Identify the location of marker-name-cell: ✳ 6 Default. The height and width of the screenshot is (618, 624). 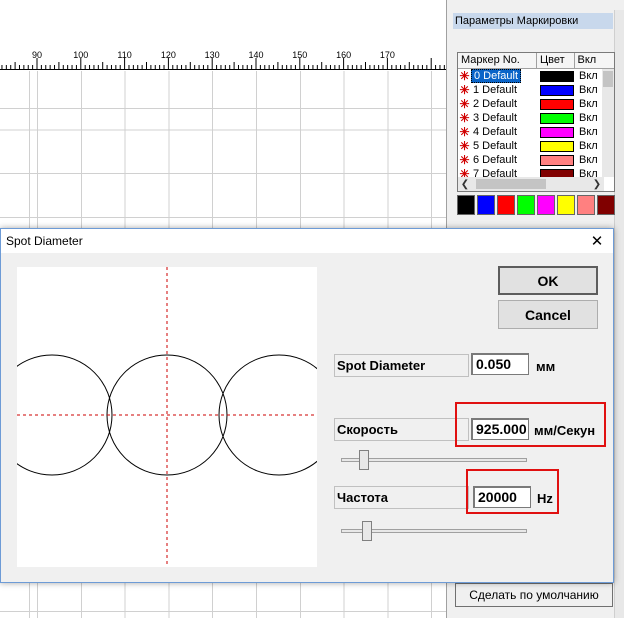
(498, 160).